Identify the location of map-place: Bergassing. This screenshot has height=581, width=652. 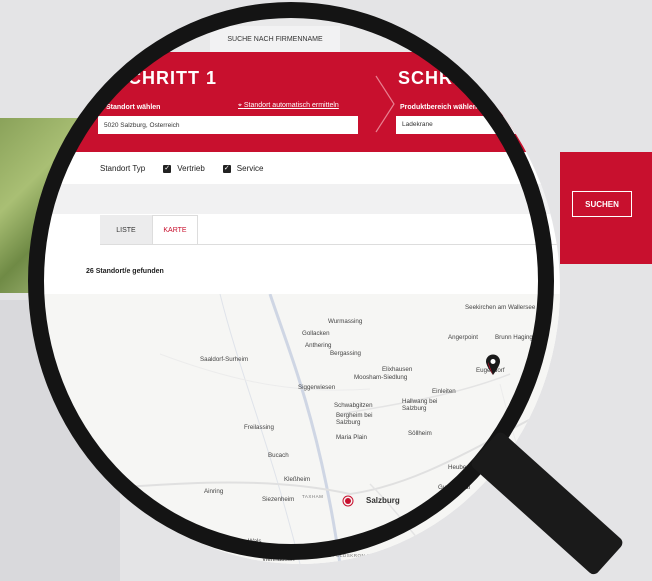
(345, 353).